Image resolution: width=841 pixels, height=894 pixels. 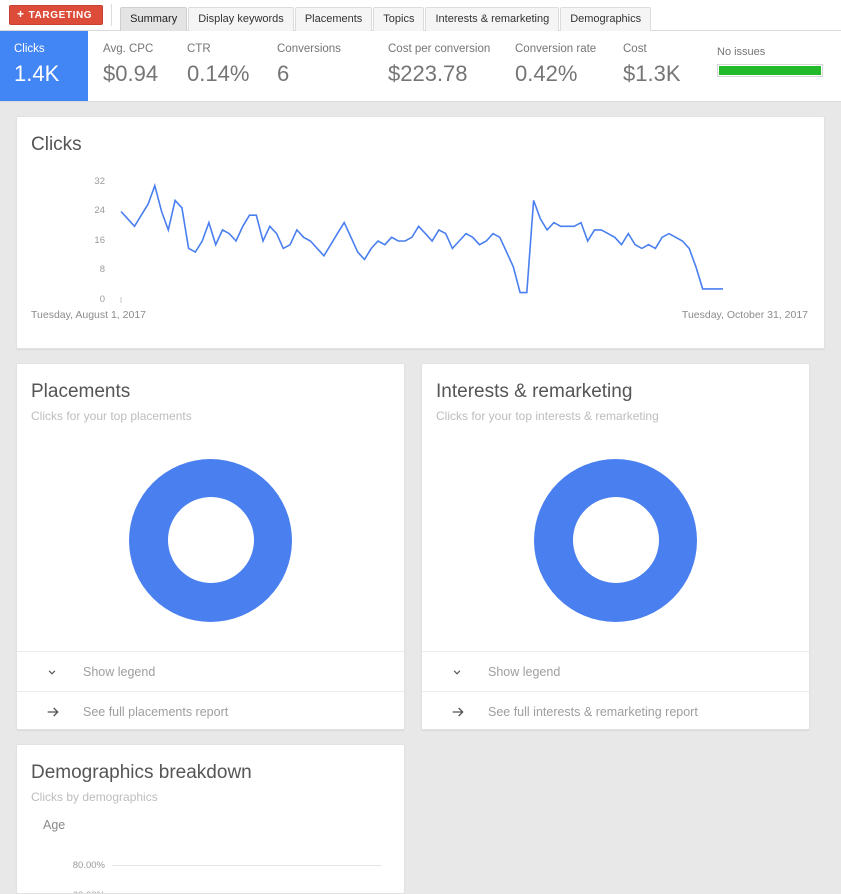 What do you see at coordinates (615, 671) in the screenshot?
I see `interests-show-legend-row: Show legend` at bounding box center [615, 671].